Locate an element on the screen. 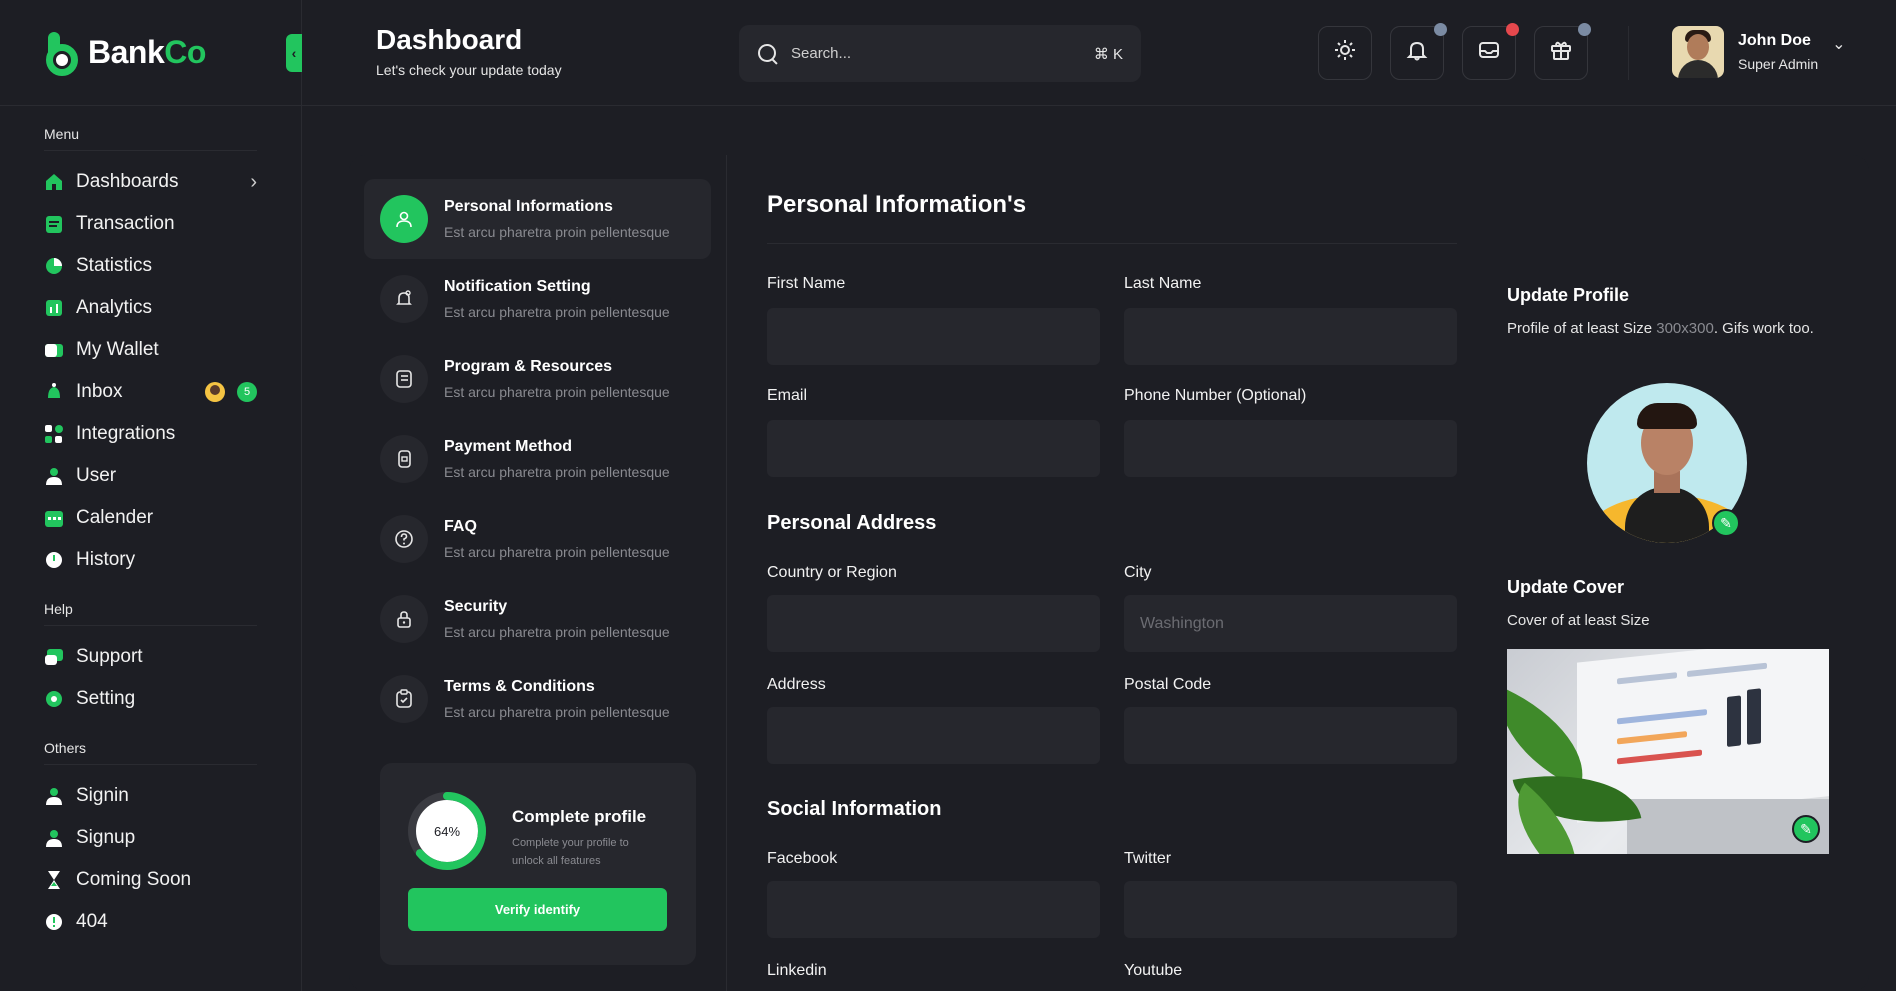 This screenshot has height=991, width=1896. sidebar-item-setting: Setting is located at coordinates (150, 699).